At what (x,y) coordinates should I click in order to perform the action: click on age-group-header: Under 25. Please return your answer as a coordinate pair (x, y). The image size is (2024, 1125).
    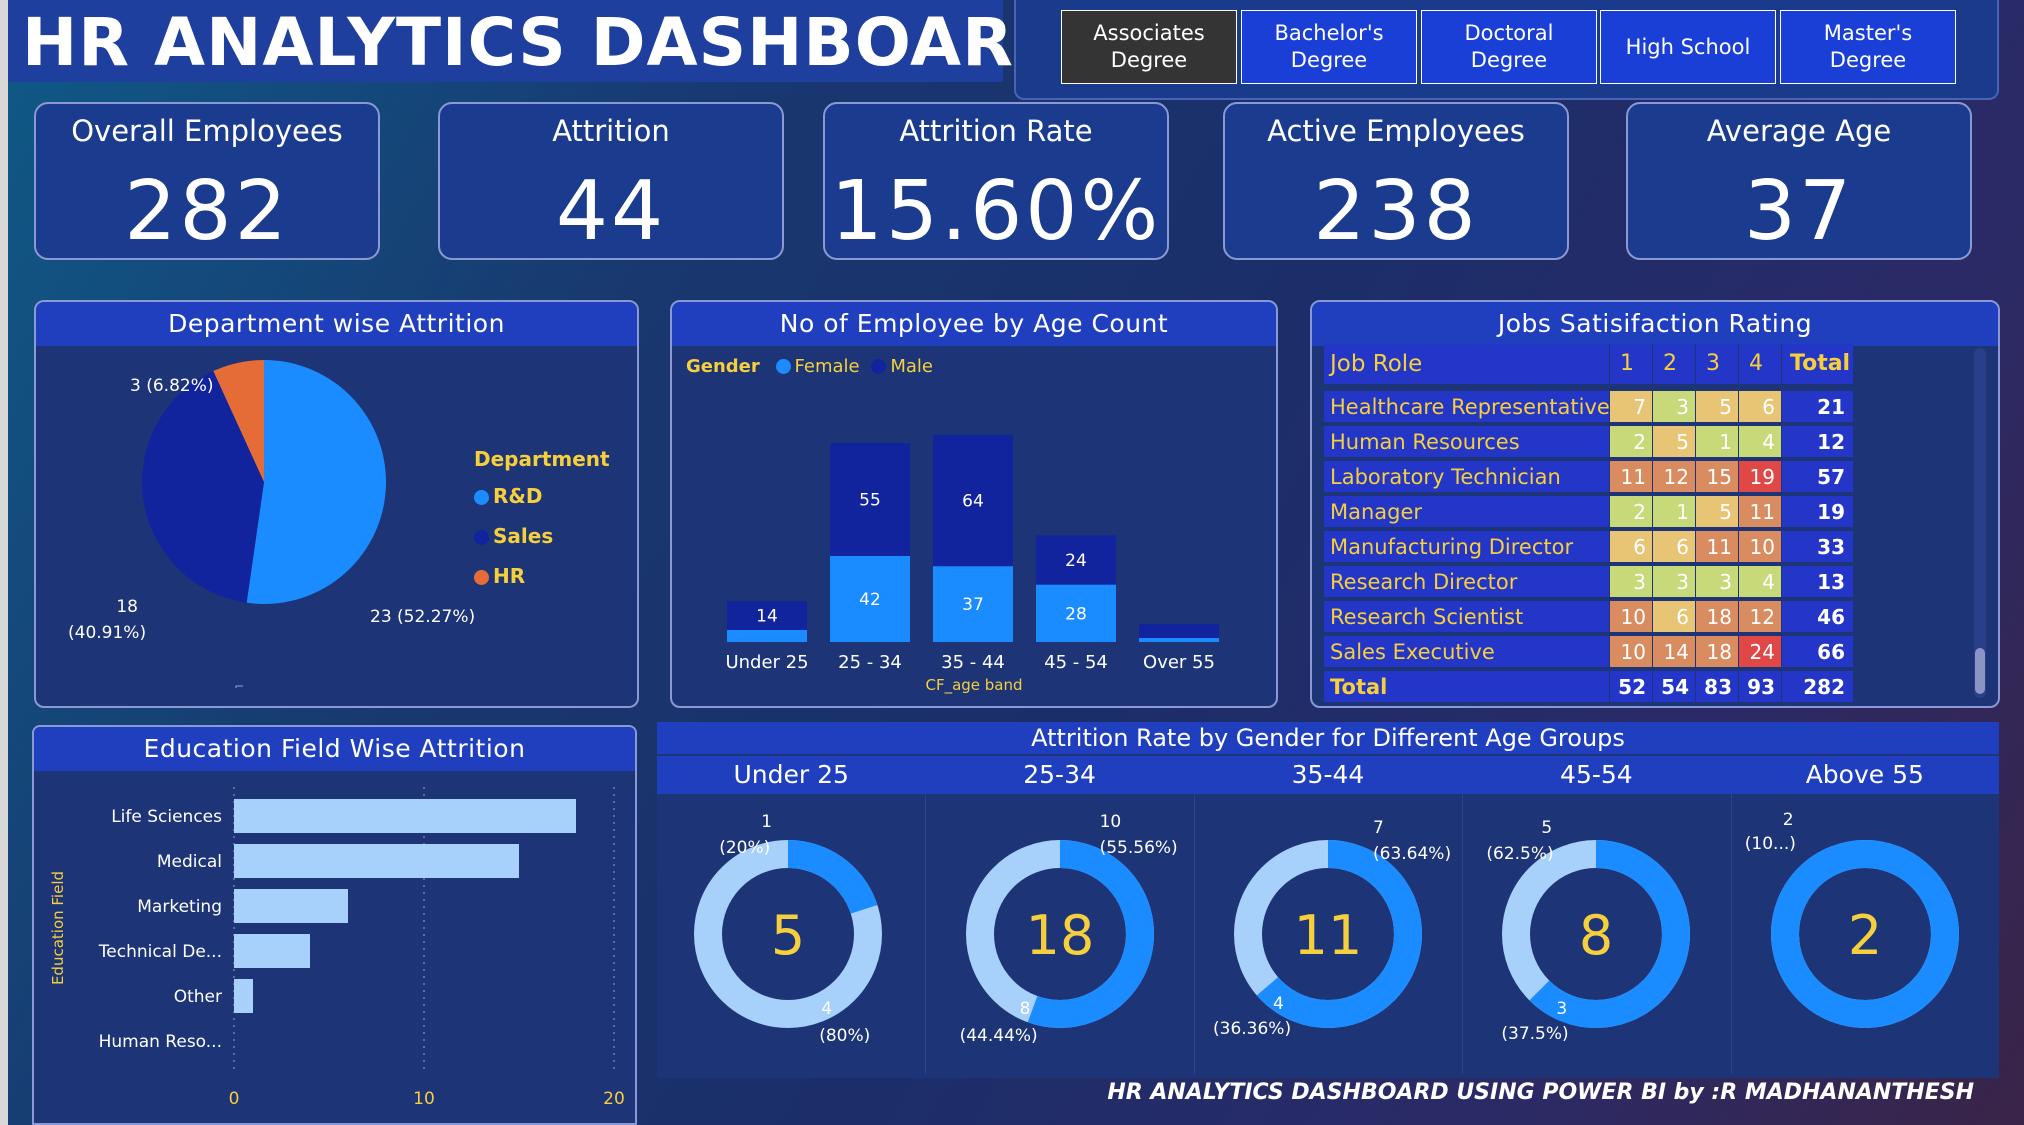
    Looking at the image, I should click on (791, 775).